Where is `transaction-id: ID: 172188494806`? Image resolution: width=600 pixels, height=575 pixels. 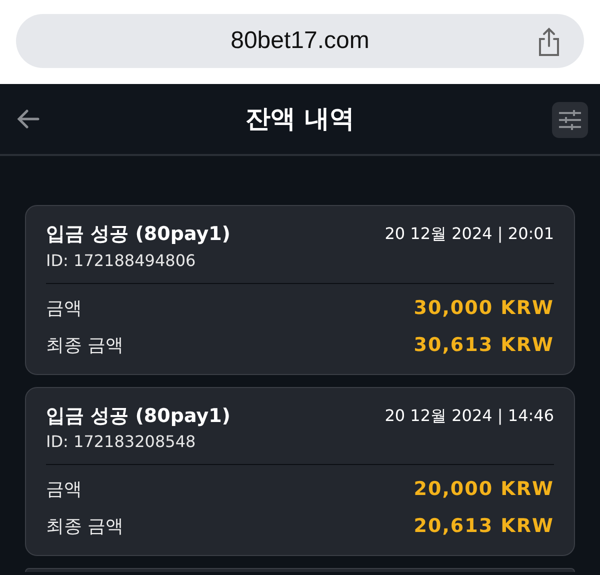
transaction-id: ID: 172188494806 is located at coordinates (121, 260).